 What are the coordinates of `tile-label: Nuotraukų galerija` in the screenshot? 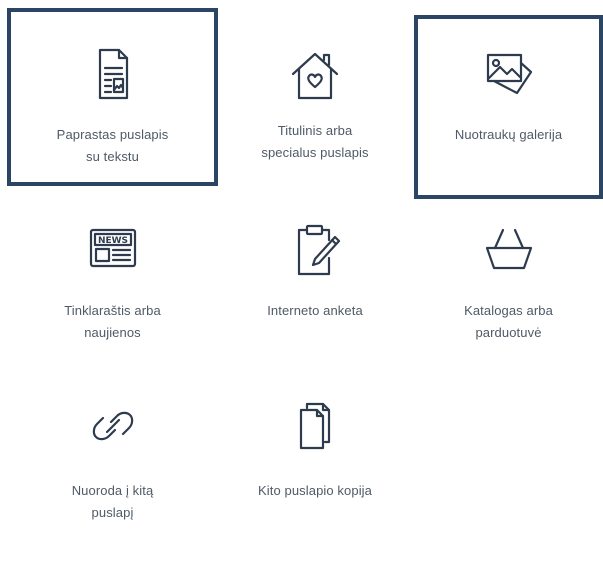 It's located at (508, 134).